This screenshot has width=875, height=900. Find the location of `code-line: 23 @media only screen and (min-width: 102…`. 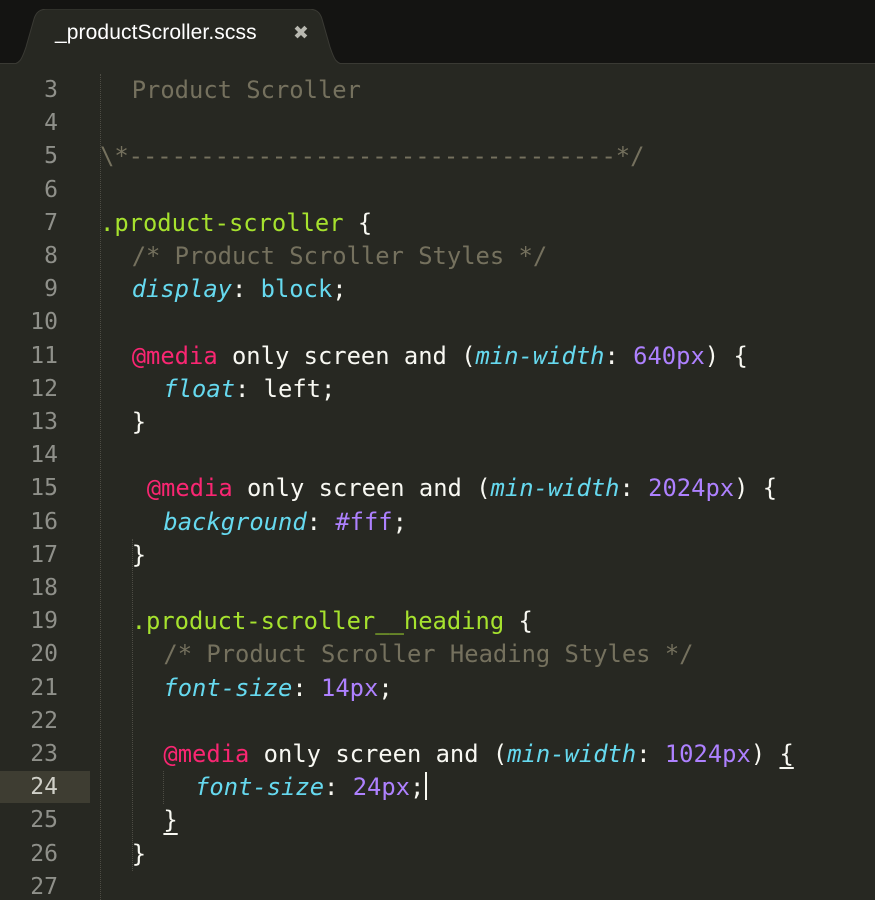

code-line: 23 @media only screen and (min-width: 102… is located at coordinates (437, 754).